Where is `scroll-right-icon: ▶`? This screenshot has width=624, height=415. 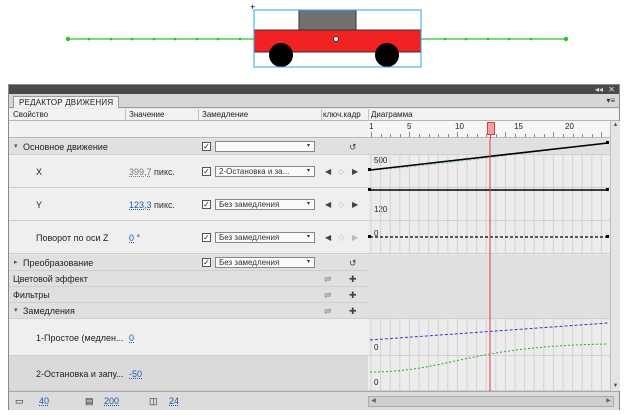
scroll-right-icon: ▶ is located at coordinates (608, 401).